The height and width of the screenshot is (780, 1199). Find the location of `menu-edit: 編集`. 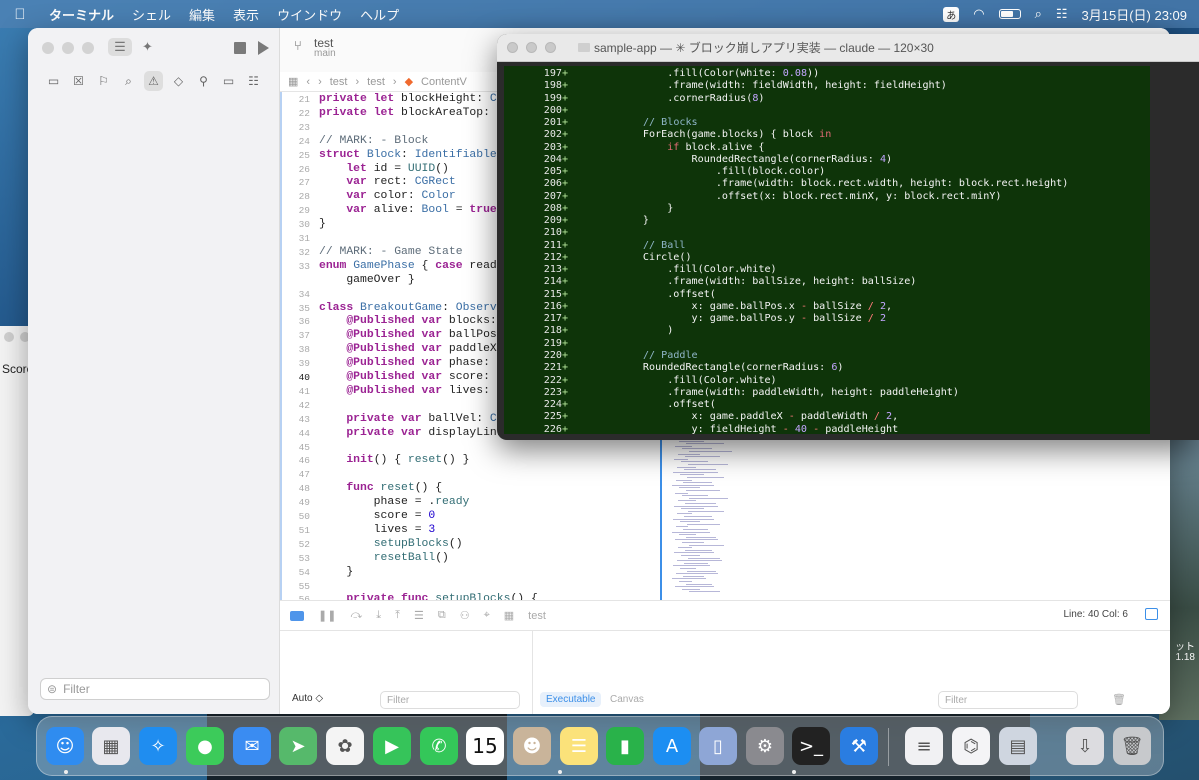

menu-edit: 編集 is located at coordinates (202, 14).